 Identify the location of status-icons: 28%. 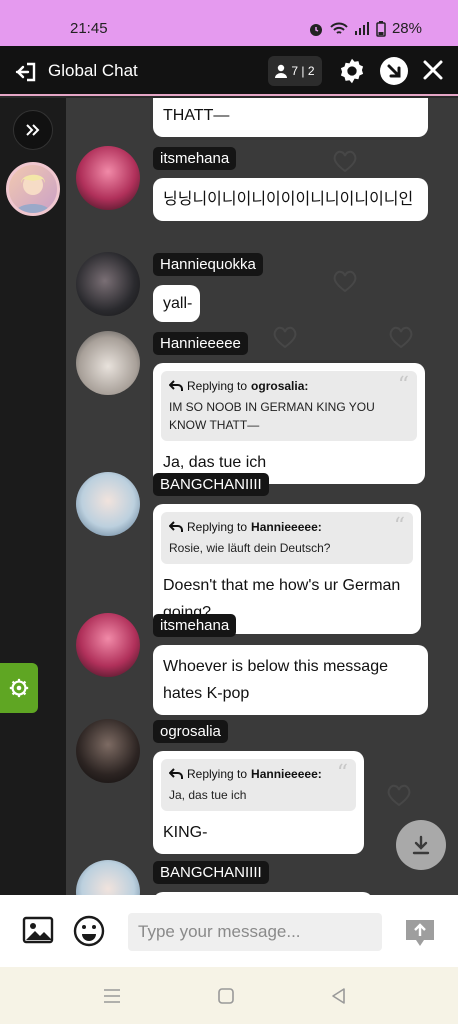
(365, 28).